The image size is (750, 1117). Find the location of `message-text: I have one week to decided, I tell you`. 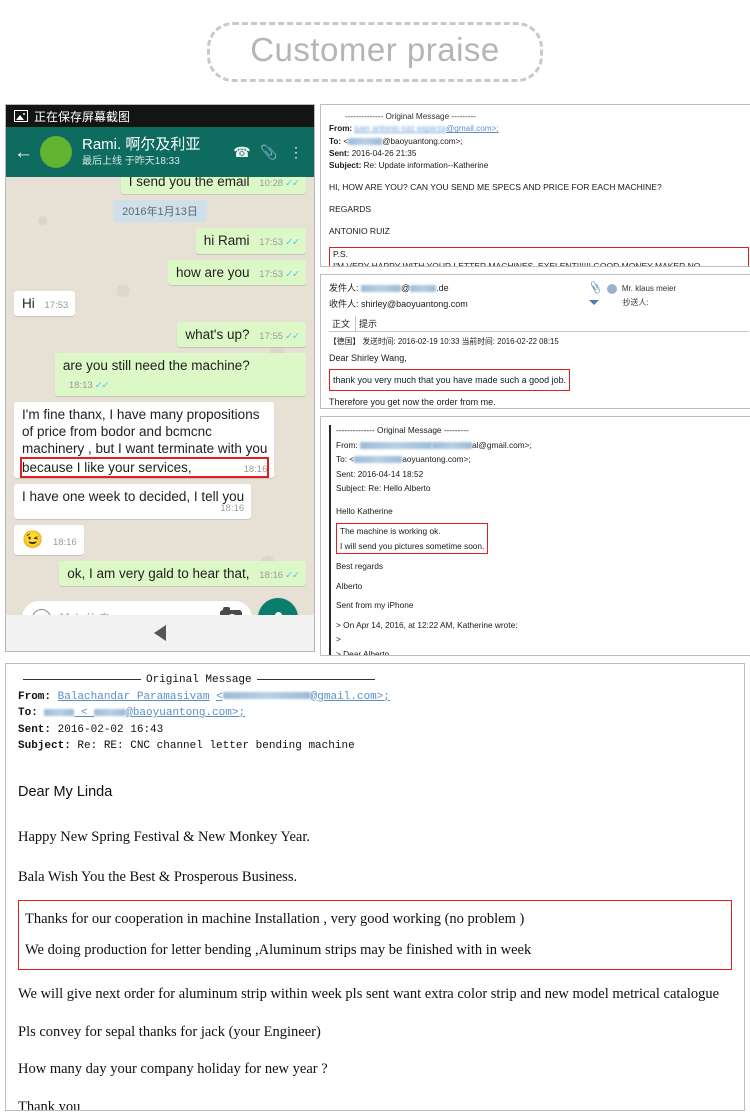

message-text: I have one week to decided, I tell you is located at coordinates (133, 496).